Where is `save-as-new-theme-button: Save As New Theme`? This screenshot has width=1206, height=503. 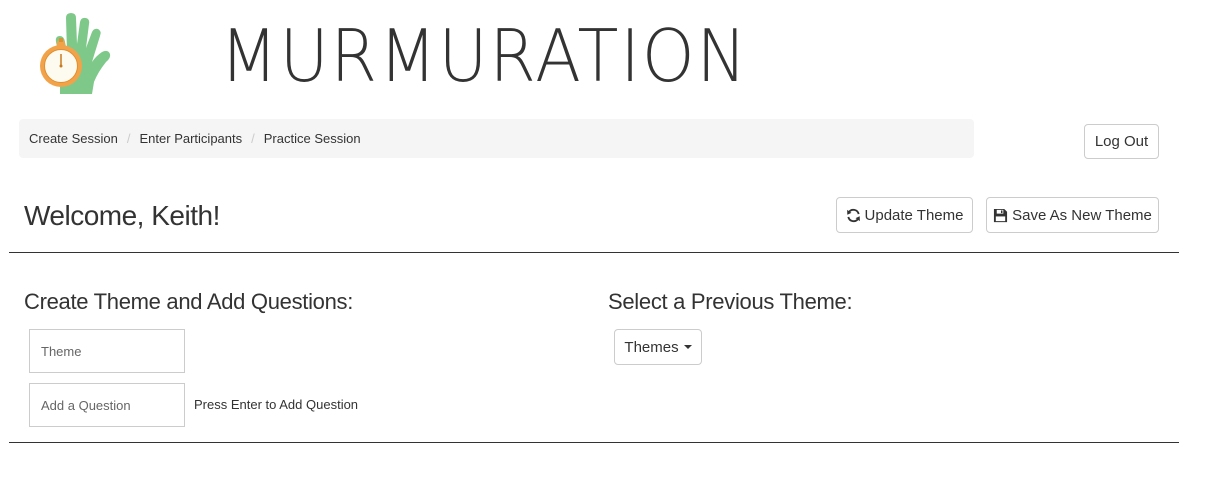
save-as-new-theme-button: Save As New Theme is located at coordinates (1072, 215).